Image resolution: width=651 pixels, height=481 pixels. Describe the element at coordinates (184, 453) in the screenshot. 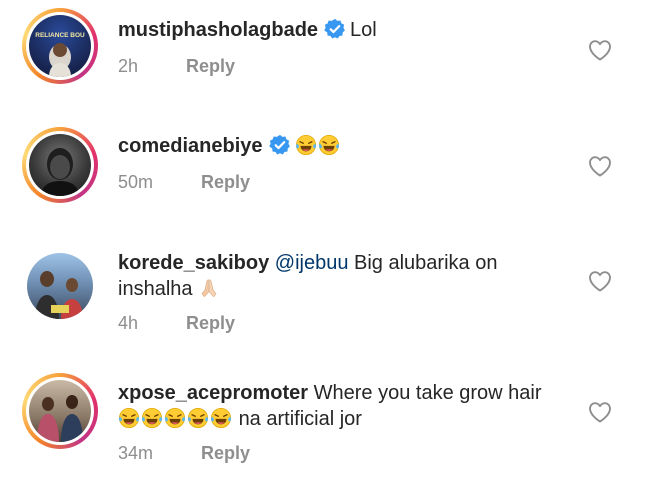

I see `comment-meta: 34m Reply` at that location.